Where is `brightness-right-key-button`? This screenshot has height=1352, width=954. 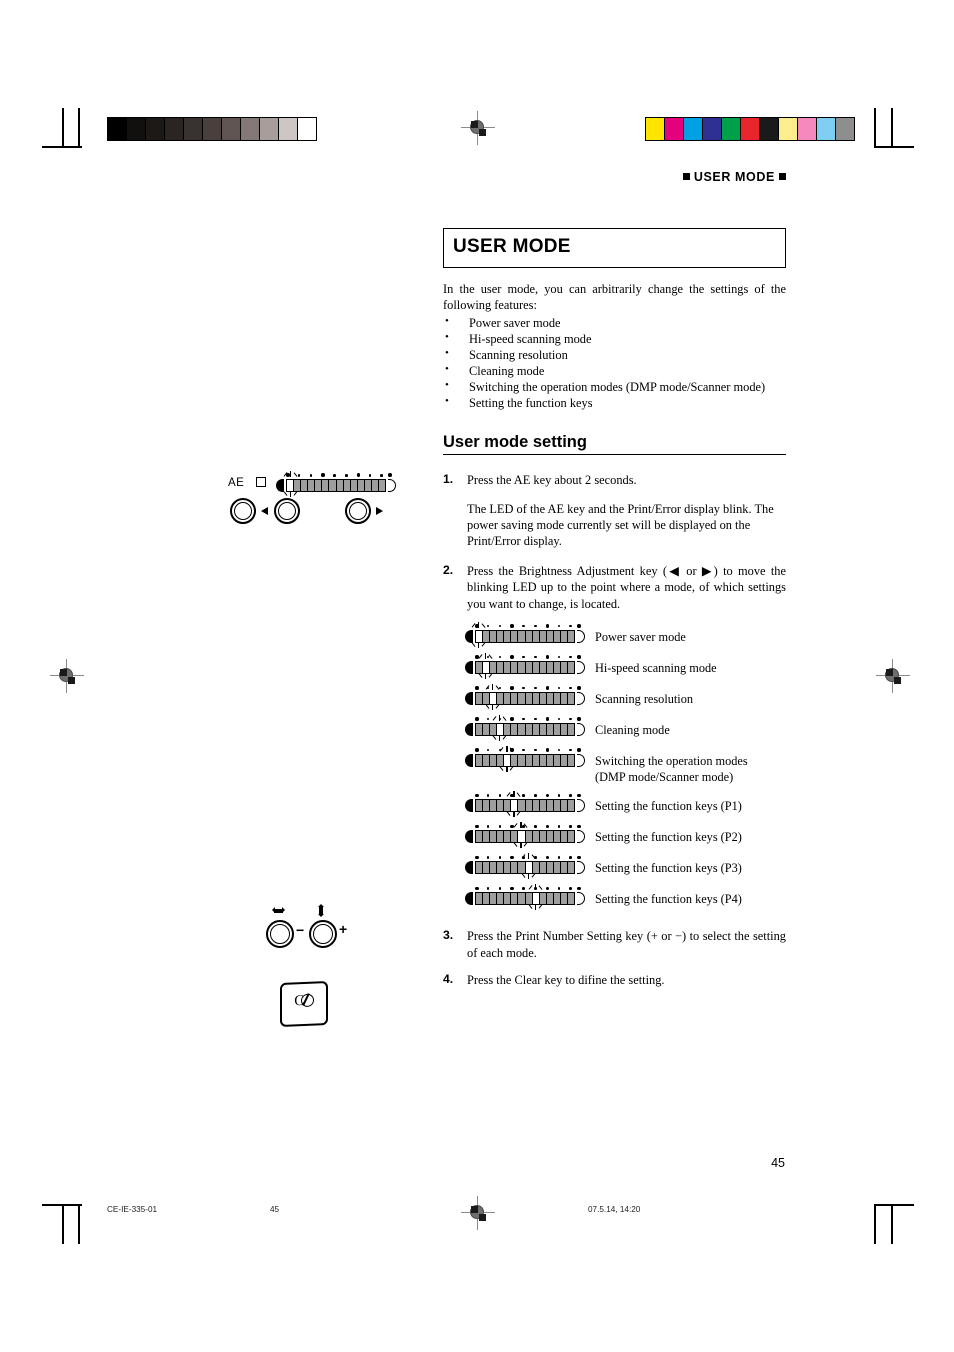
brightness-right-key-button is located at coordinates (358, 511).